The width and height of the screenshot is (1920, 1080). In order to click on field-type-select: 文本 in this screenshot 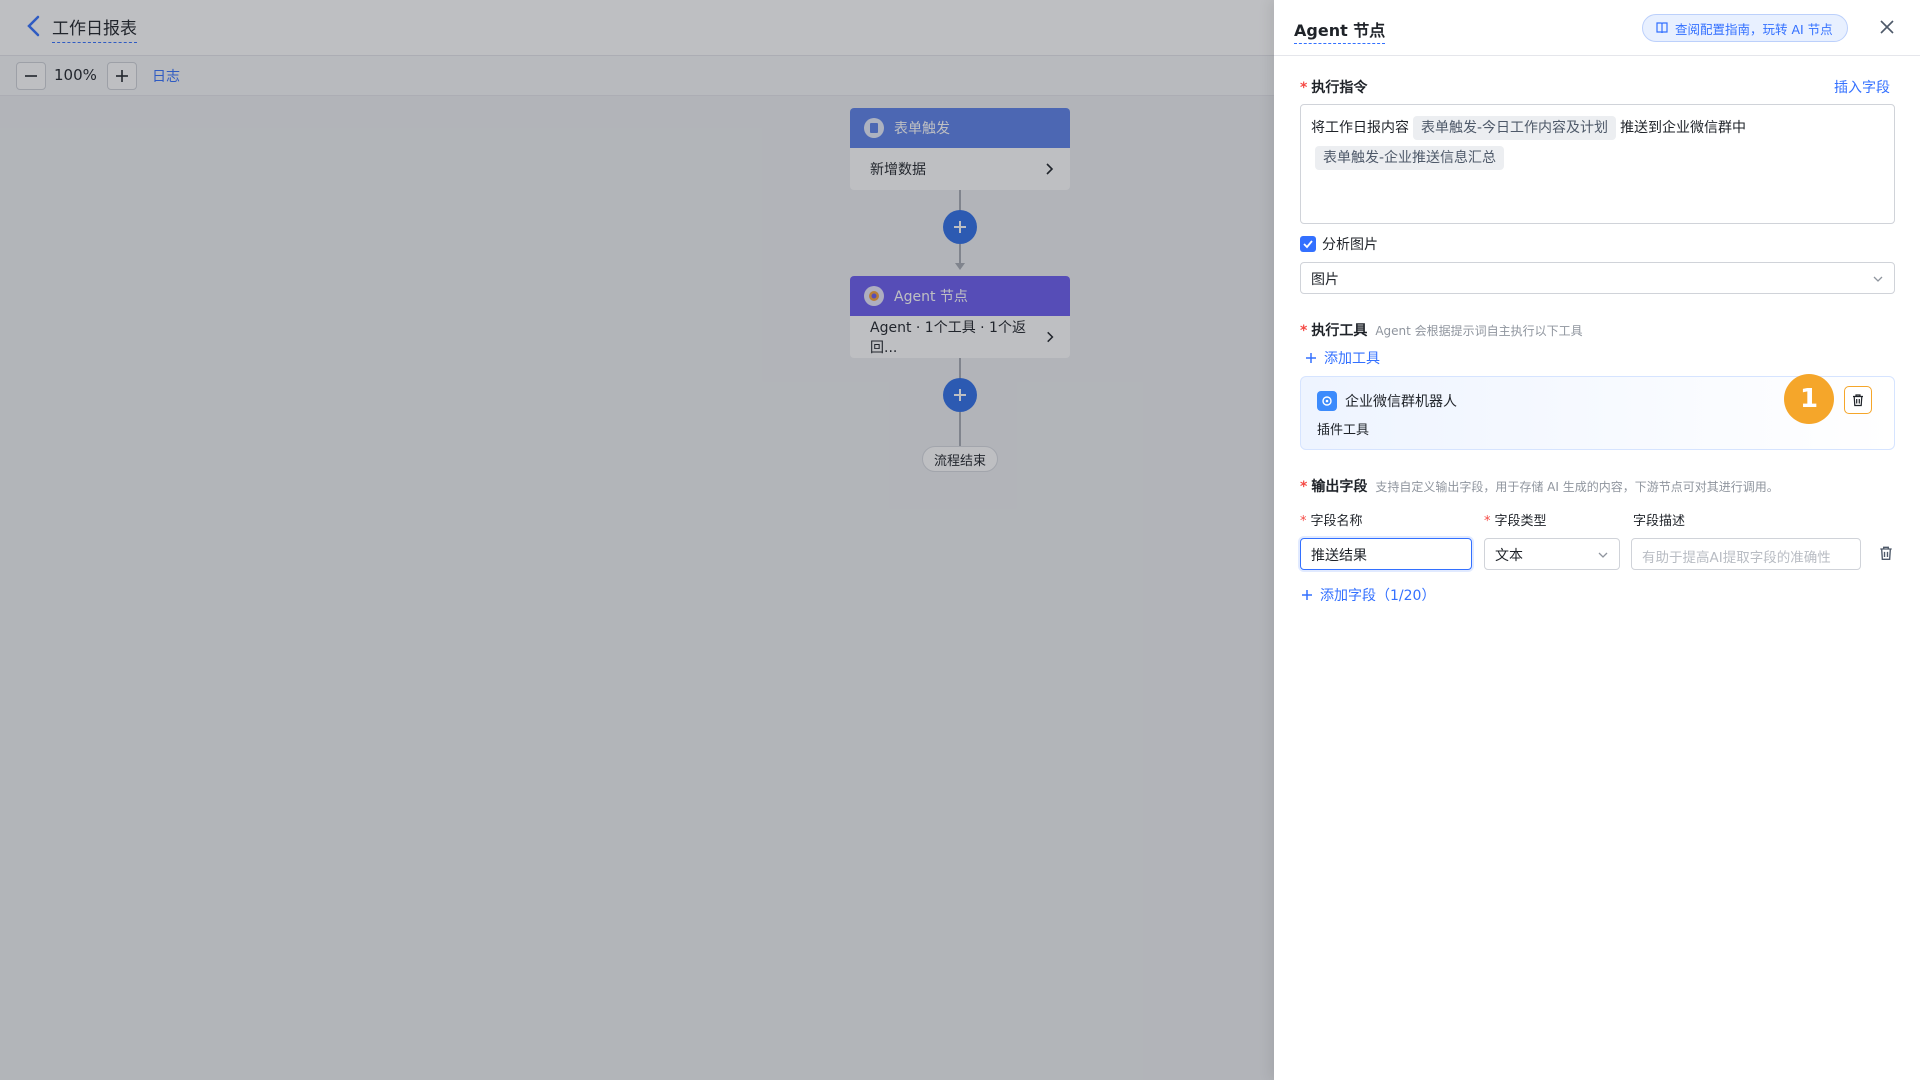, I will do `click(1552, 554)`.